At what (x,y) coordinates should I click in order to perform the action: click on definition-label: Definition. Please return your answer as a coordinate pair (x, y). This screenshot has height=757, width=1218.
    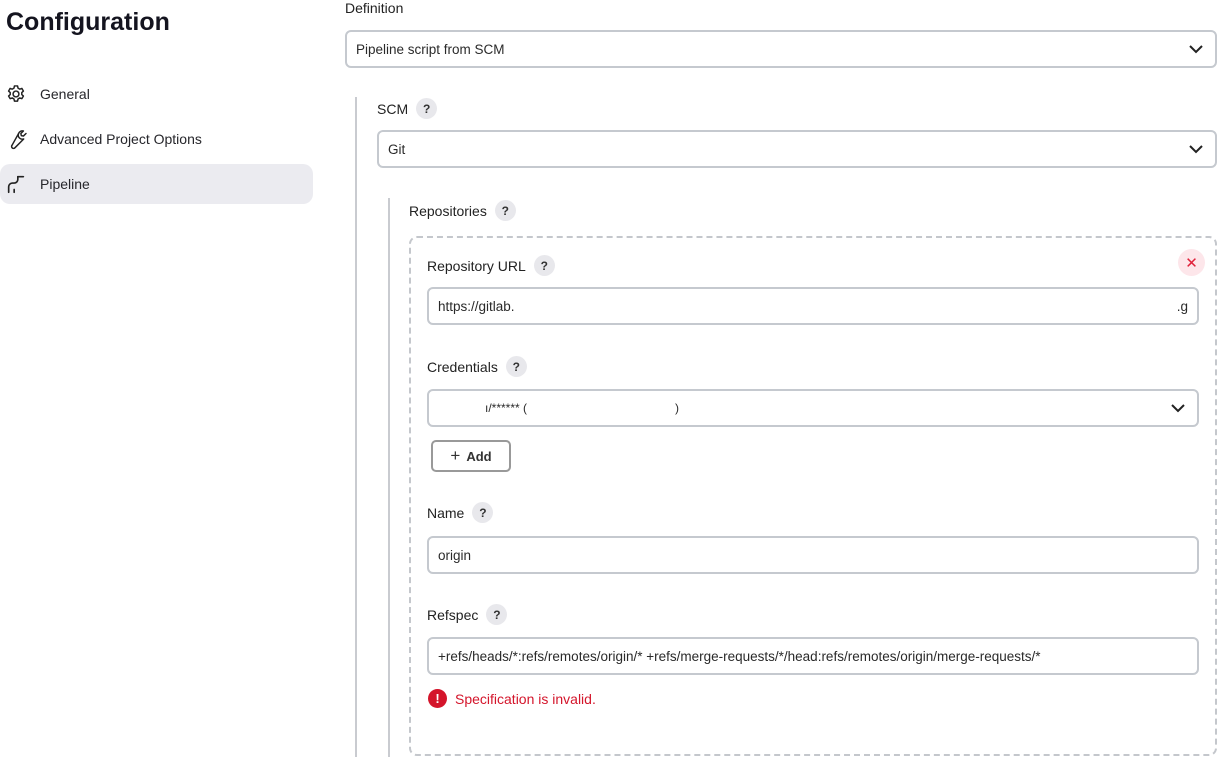
    Looking at the image, I should click on (374, 8).